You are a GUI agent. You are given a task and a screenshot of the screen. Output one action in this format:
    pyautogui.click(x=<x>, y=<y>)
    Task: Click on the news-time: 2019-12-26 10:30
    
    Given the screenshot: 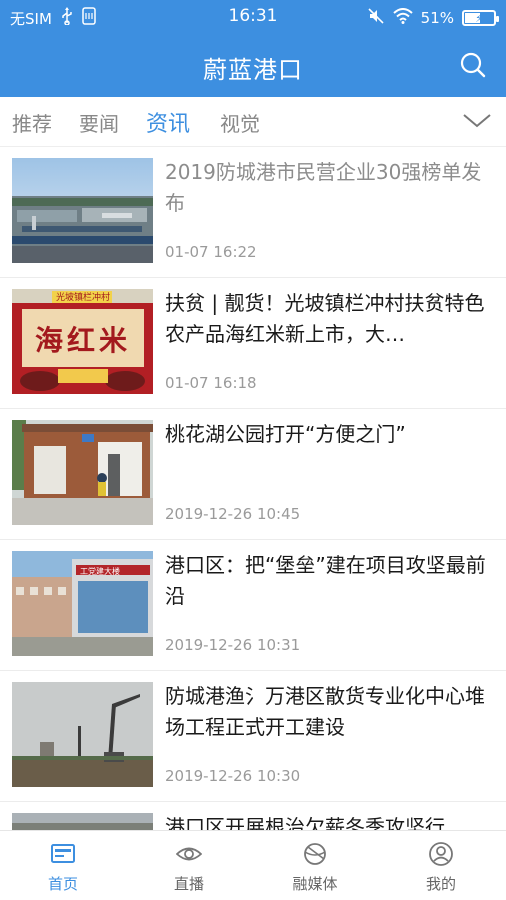 What is the action you would take?
    pyautogui.click(x=233, y=776)
    